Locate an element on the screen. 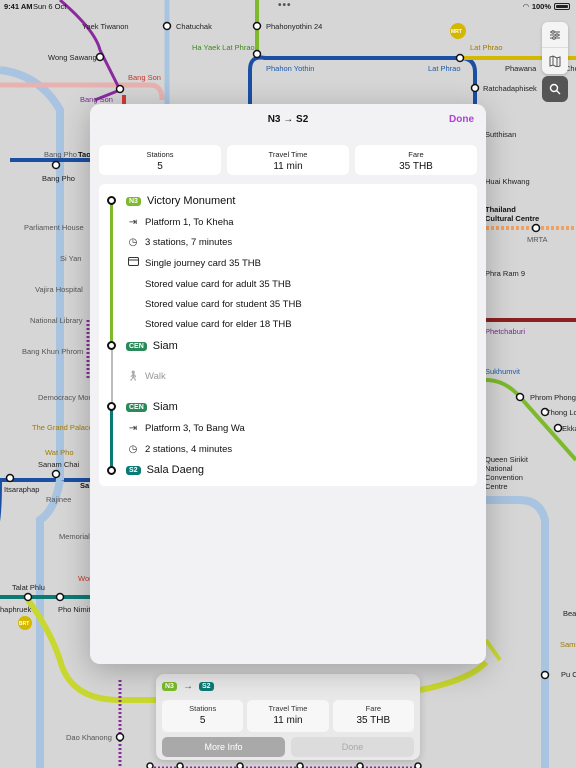  summary-fare: Fare 35 THB is located at coordinates (416, 160).